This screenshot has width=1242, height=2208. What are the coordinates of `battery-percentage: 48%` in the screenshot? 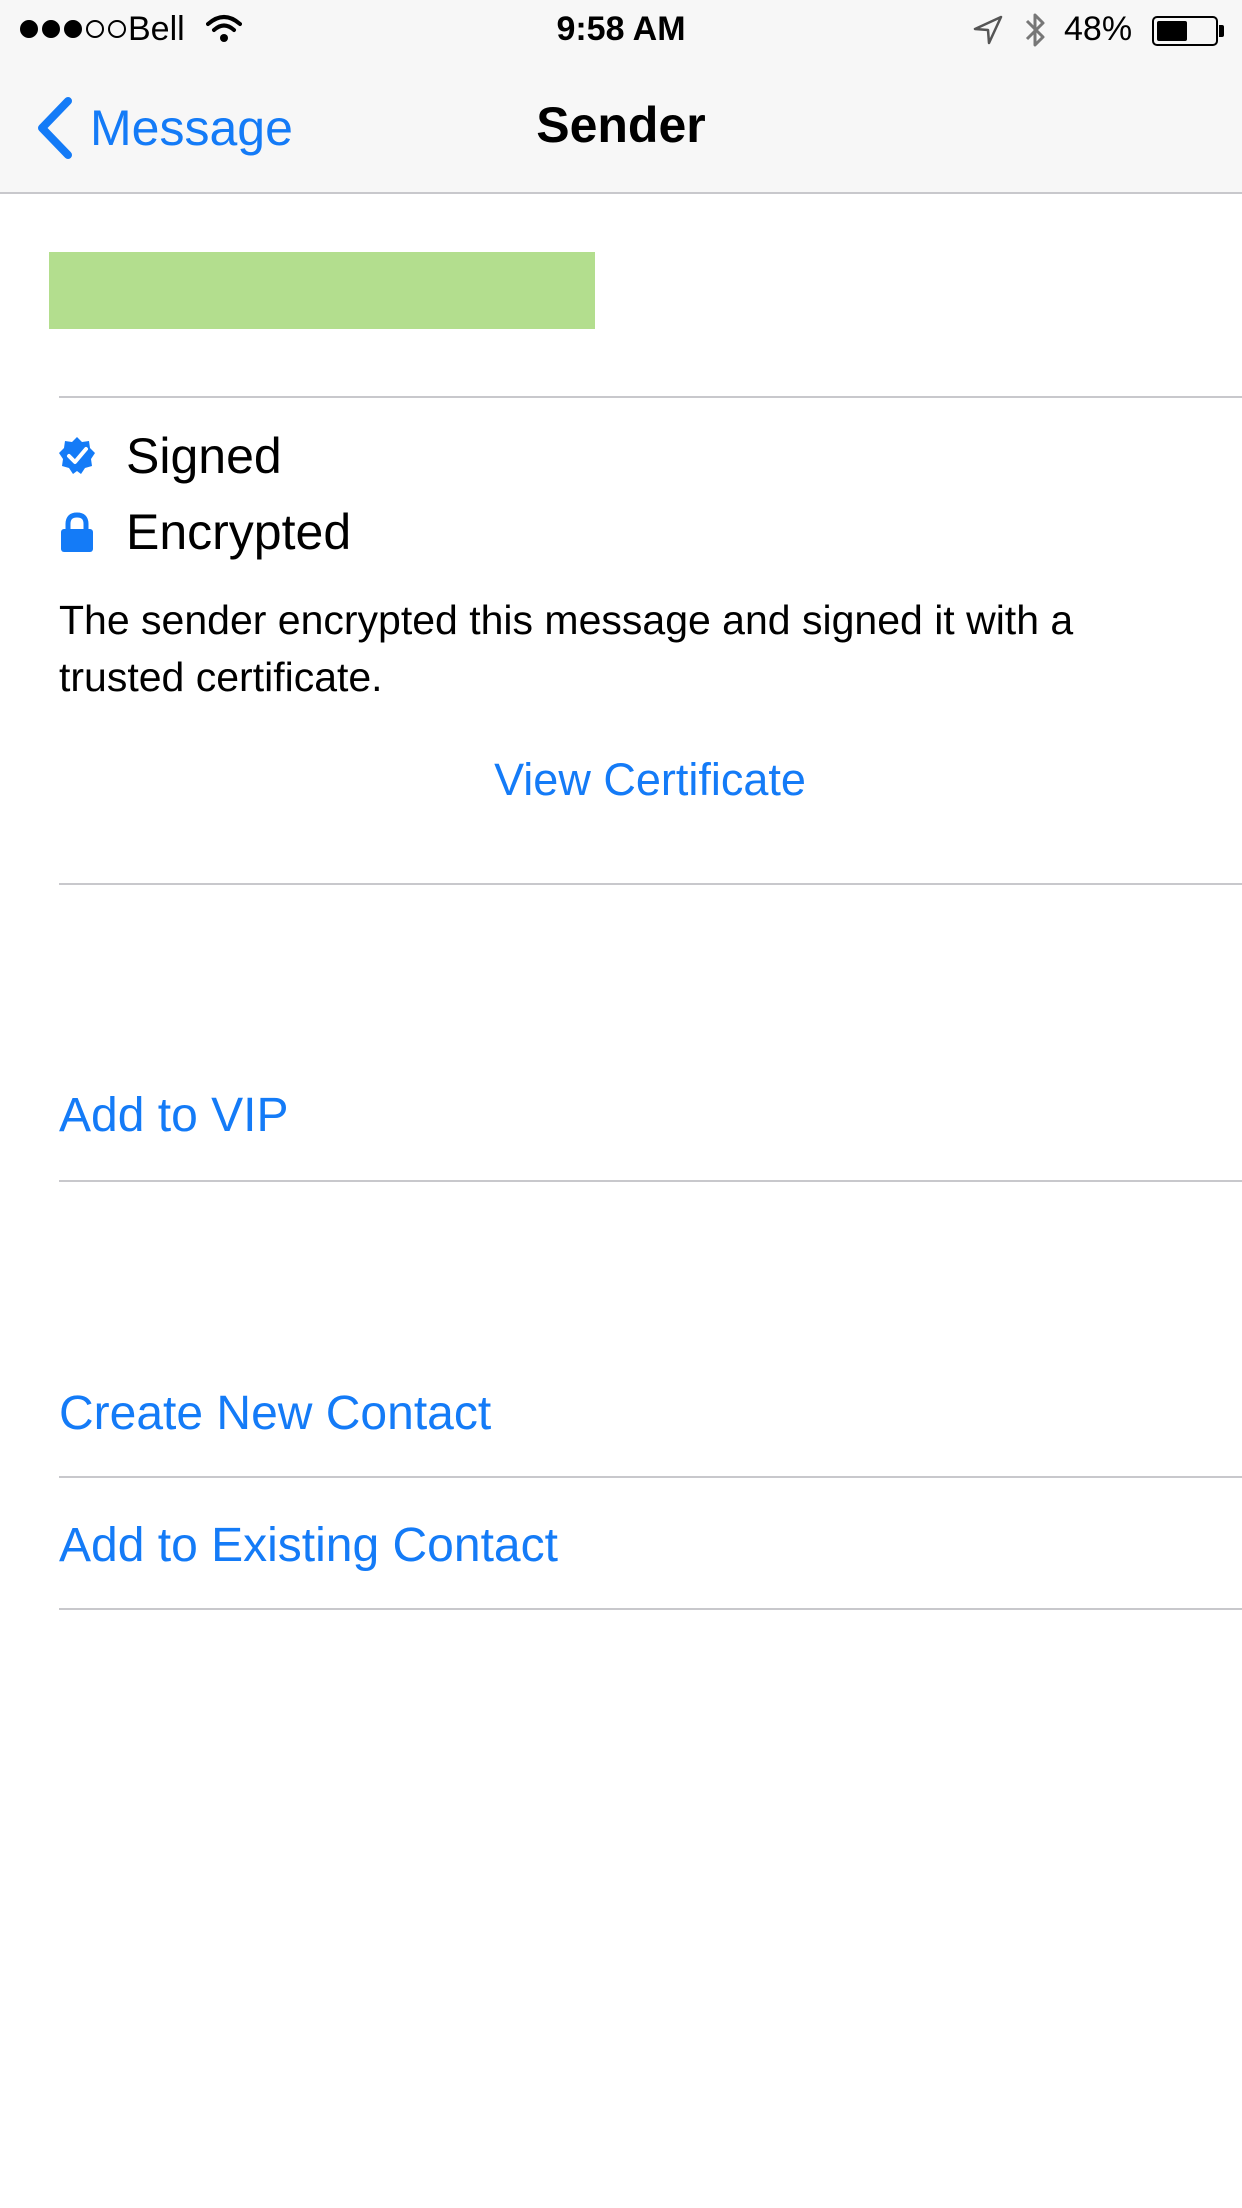 It's located at (1098, 29).